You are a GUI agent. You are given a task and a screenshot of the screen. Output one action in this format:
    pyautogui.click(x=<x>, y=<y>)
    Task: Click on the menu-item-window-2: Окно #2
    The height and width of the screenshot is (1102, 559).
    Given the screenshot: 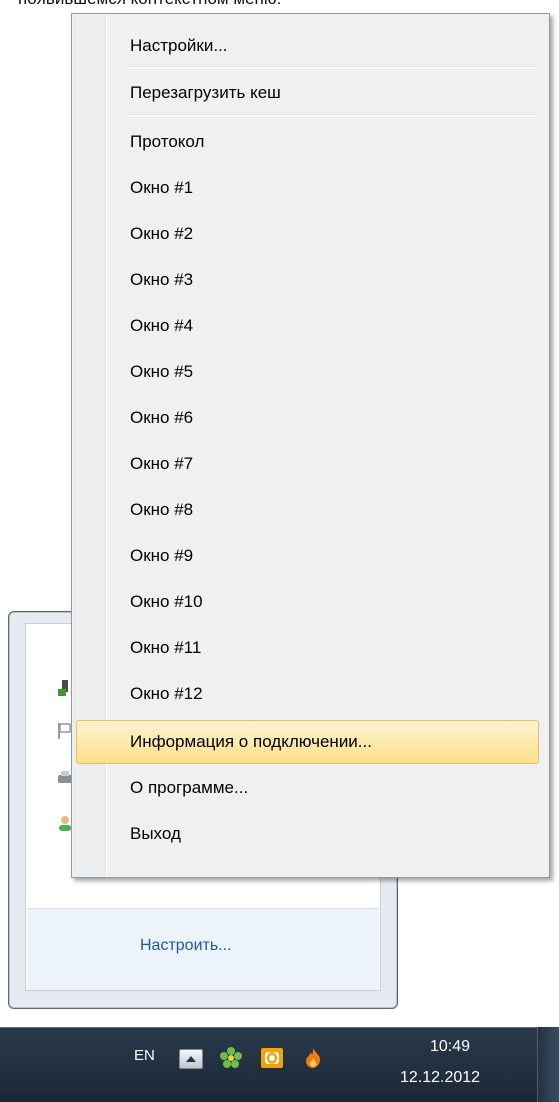 What is the action you would take?
    pyautogui.click(x=310, y=234)
    